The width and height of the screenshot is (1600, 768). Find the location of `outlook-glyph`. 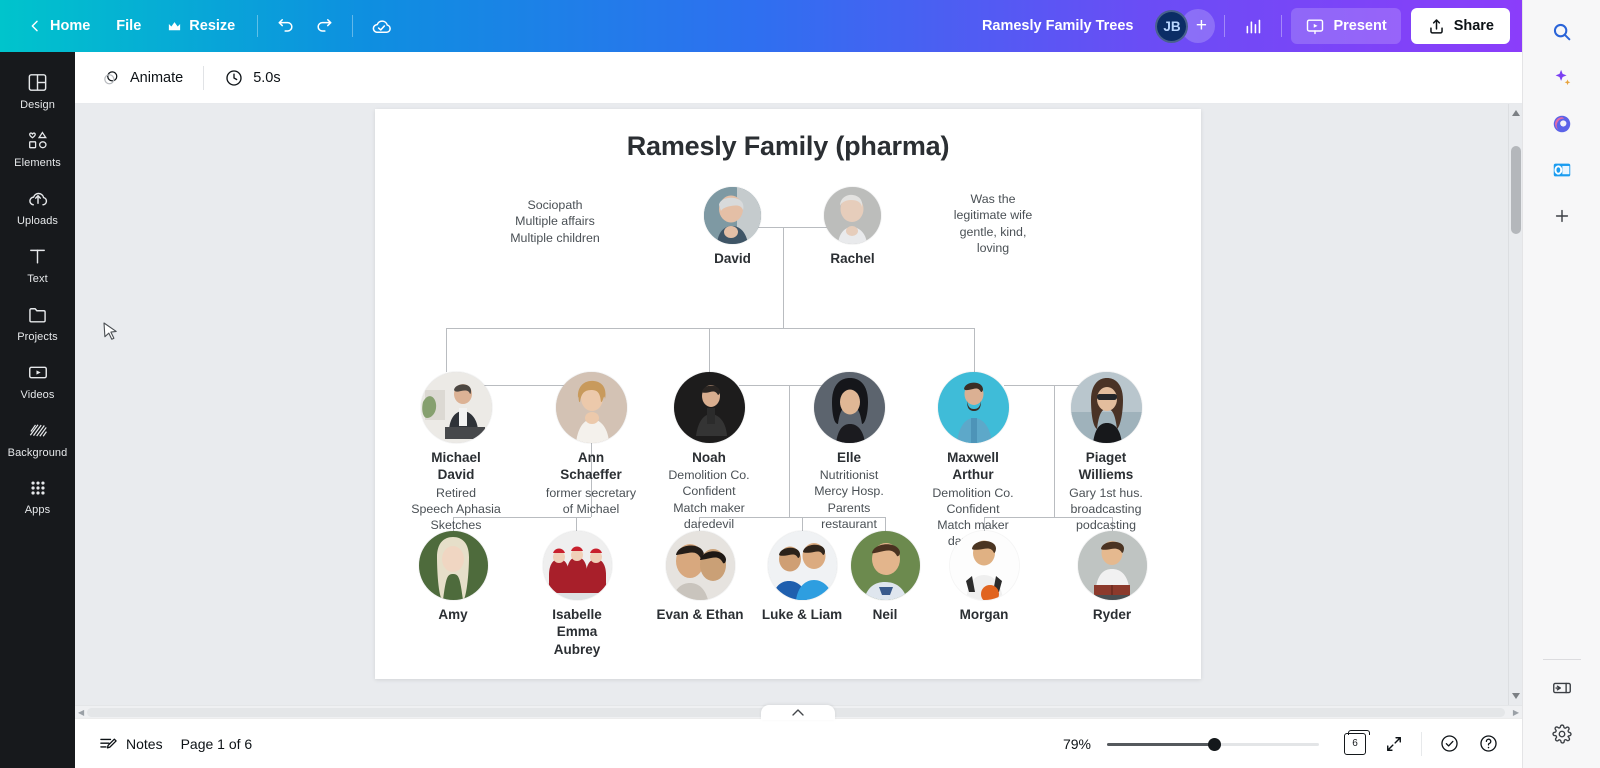

outlook-glyph is located at coordinates (1561, 170).